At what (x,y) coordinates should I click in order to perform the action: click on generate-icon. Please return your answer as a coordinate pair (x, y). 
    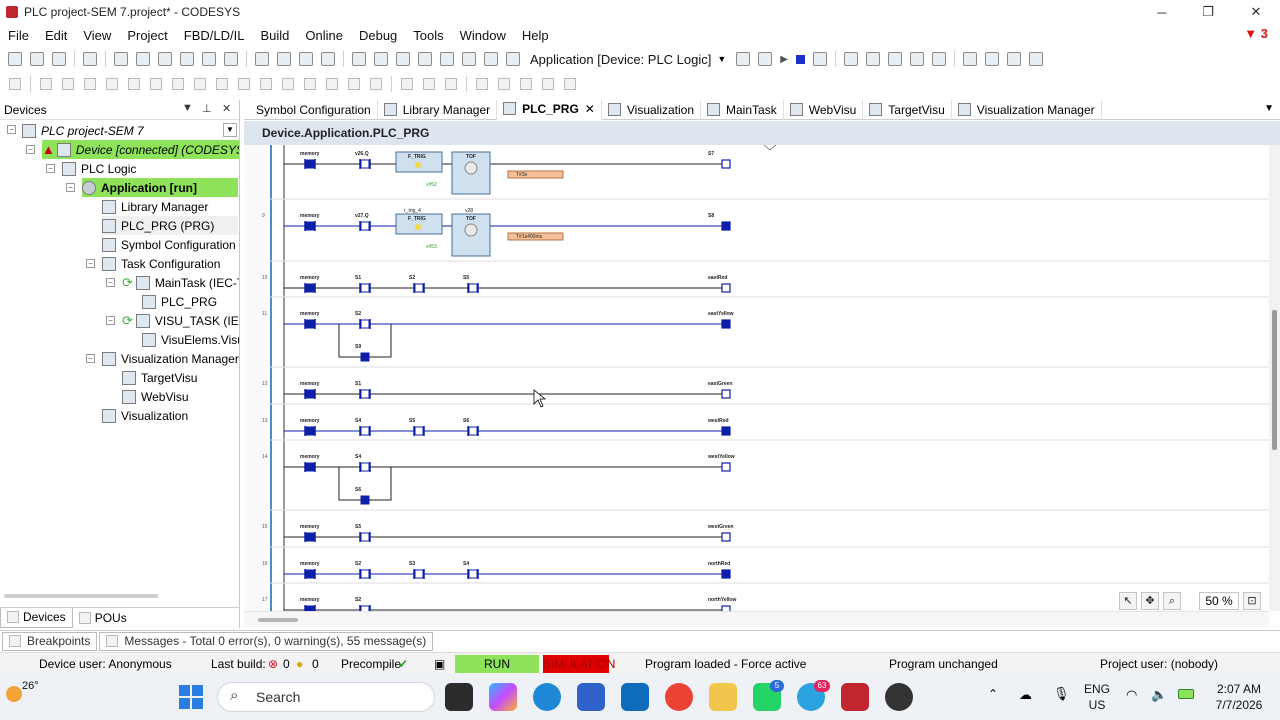
    Looking at the image, I should click on (491, 59).